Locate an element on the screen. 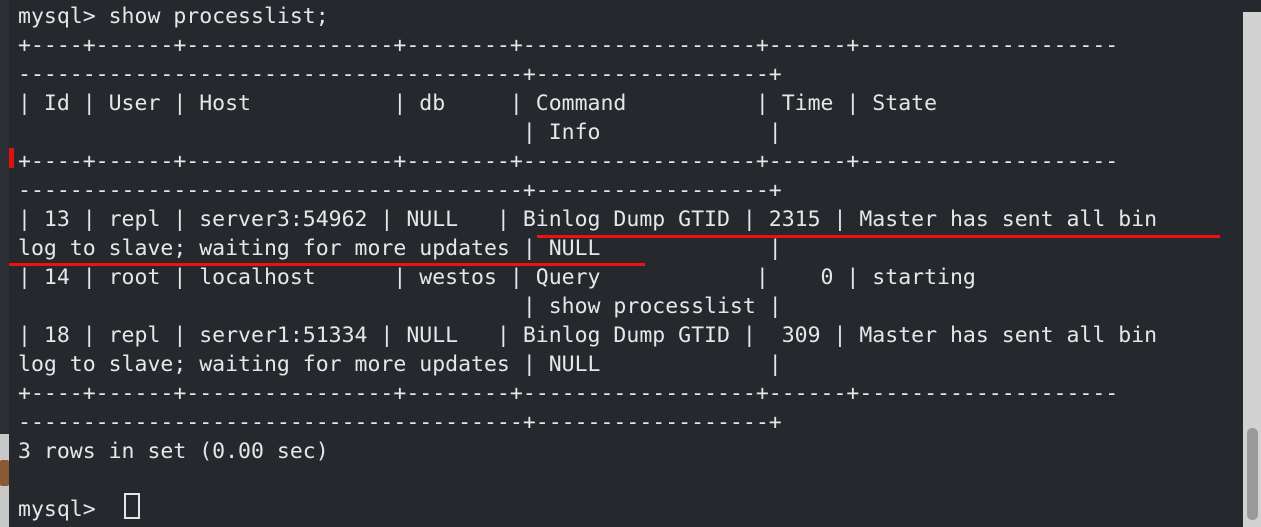 Image resolution: width=1261 pixels, height=527 pixels. prompt-line: mysql> is located at coordinates (63, 509).